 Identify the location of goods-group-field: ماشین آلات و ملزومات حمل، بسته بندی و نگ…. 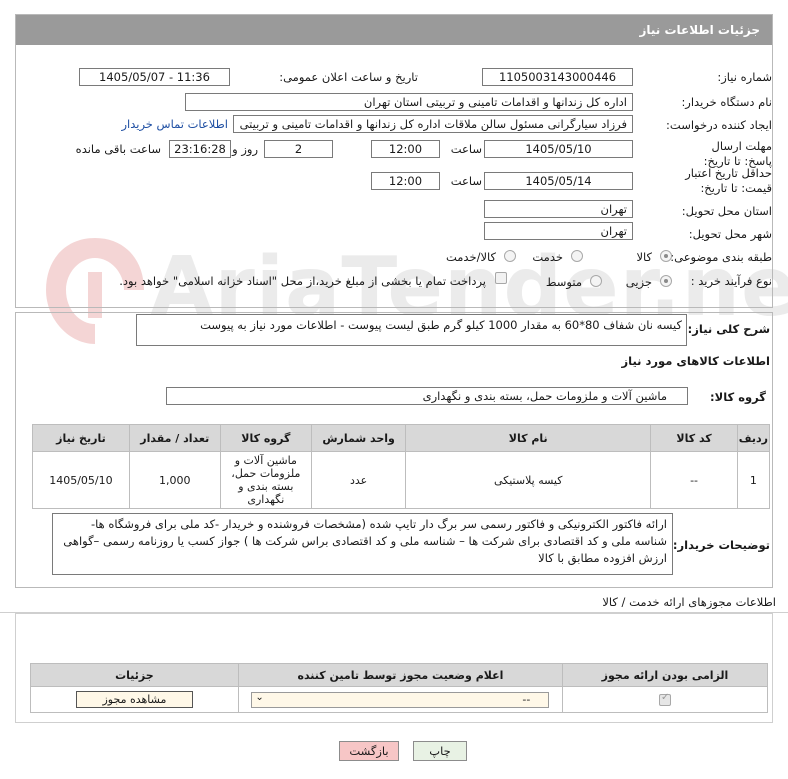
(427, 396).